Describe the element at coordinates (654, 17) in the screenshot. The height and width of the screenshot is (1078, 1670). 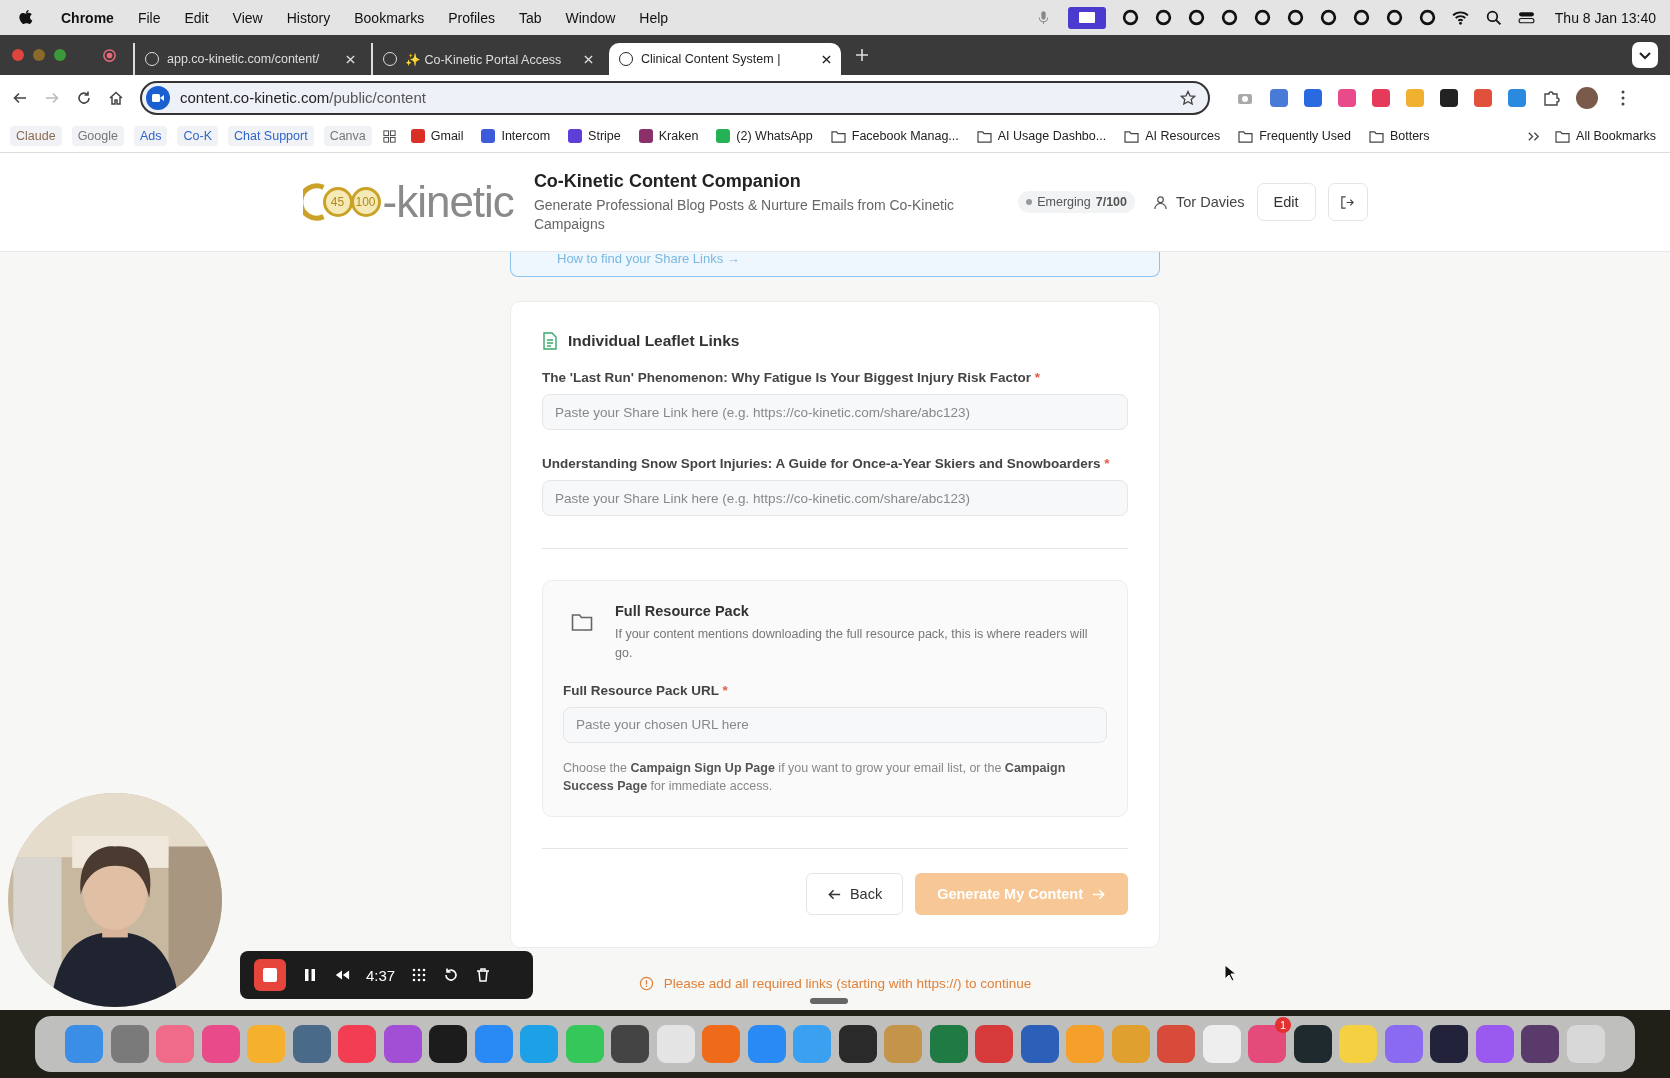
I see `menu-item: Help` at that location.